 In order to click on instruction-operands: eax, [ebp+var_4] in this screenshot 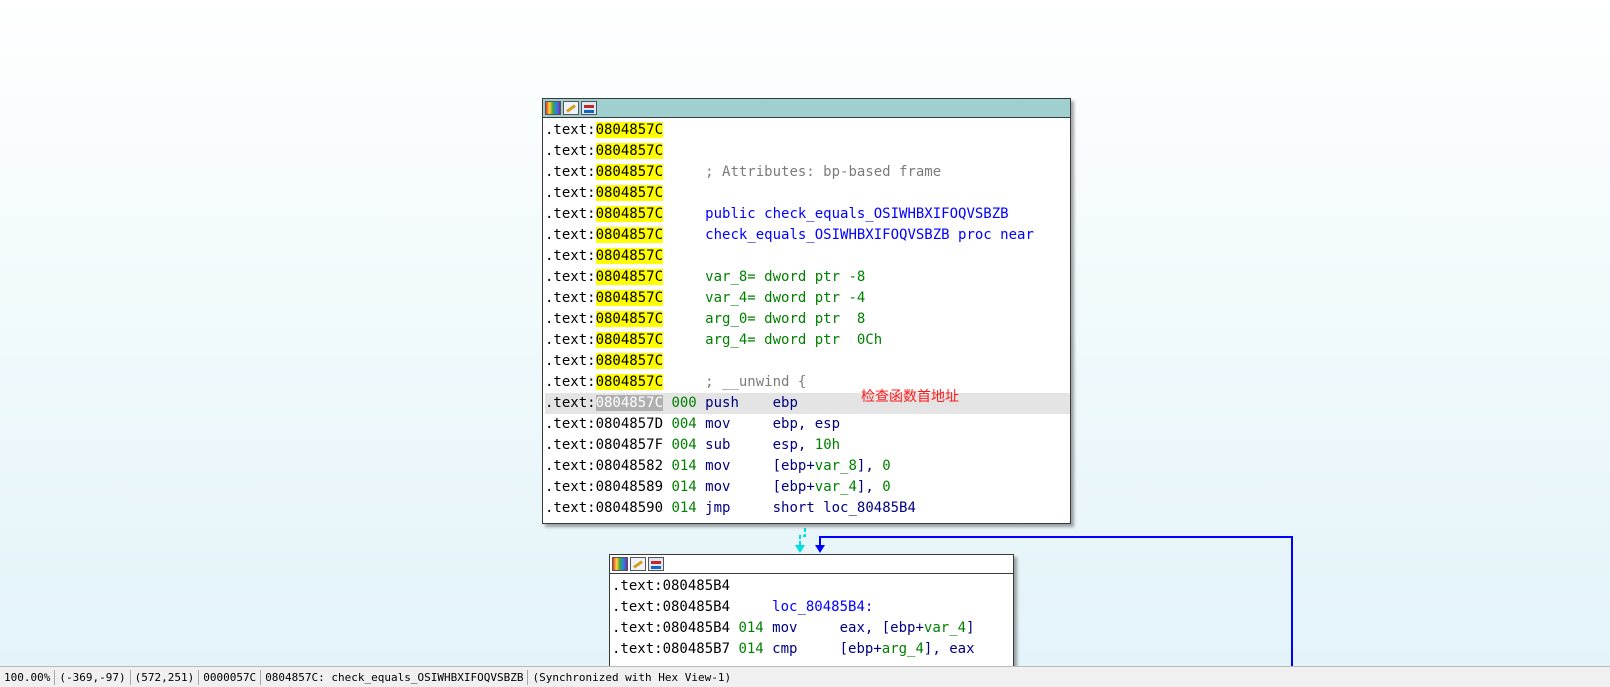, I will do `click(907, 628)`.